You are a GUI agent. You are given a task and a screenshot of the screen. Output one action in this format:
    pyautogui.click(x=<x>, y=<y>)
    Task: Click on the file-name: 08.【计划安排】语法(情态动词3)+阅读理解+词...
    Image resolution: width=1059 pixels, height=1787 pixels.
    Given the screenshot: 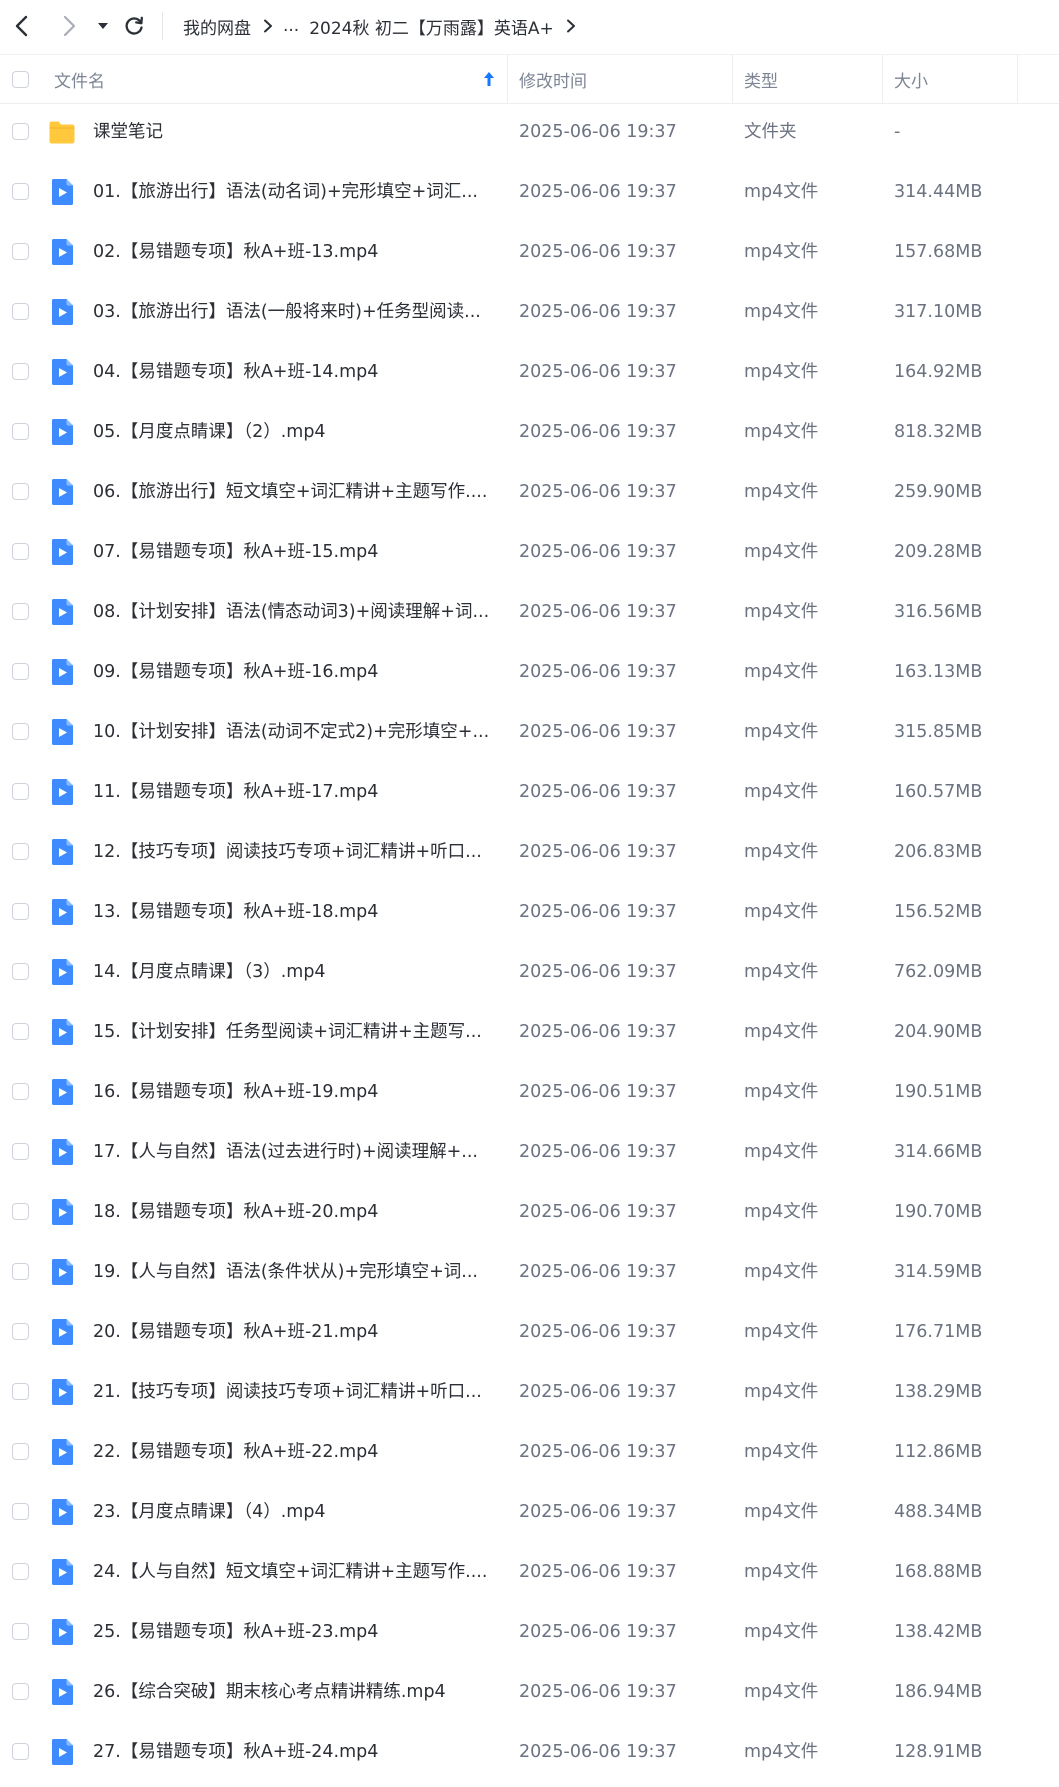 What is the action you would take?
    pyautogui.click(x=291, y=612)
    